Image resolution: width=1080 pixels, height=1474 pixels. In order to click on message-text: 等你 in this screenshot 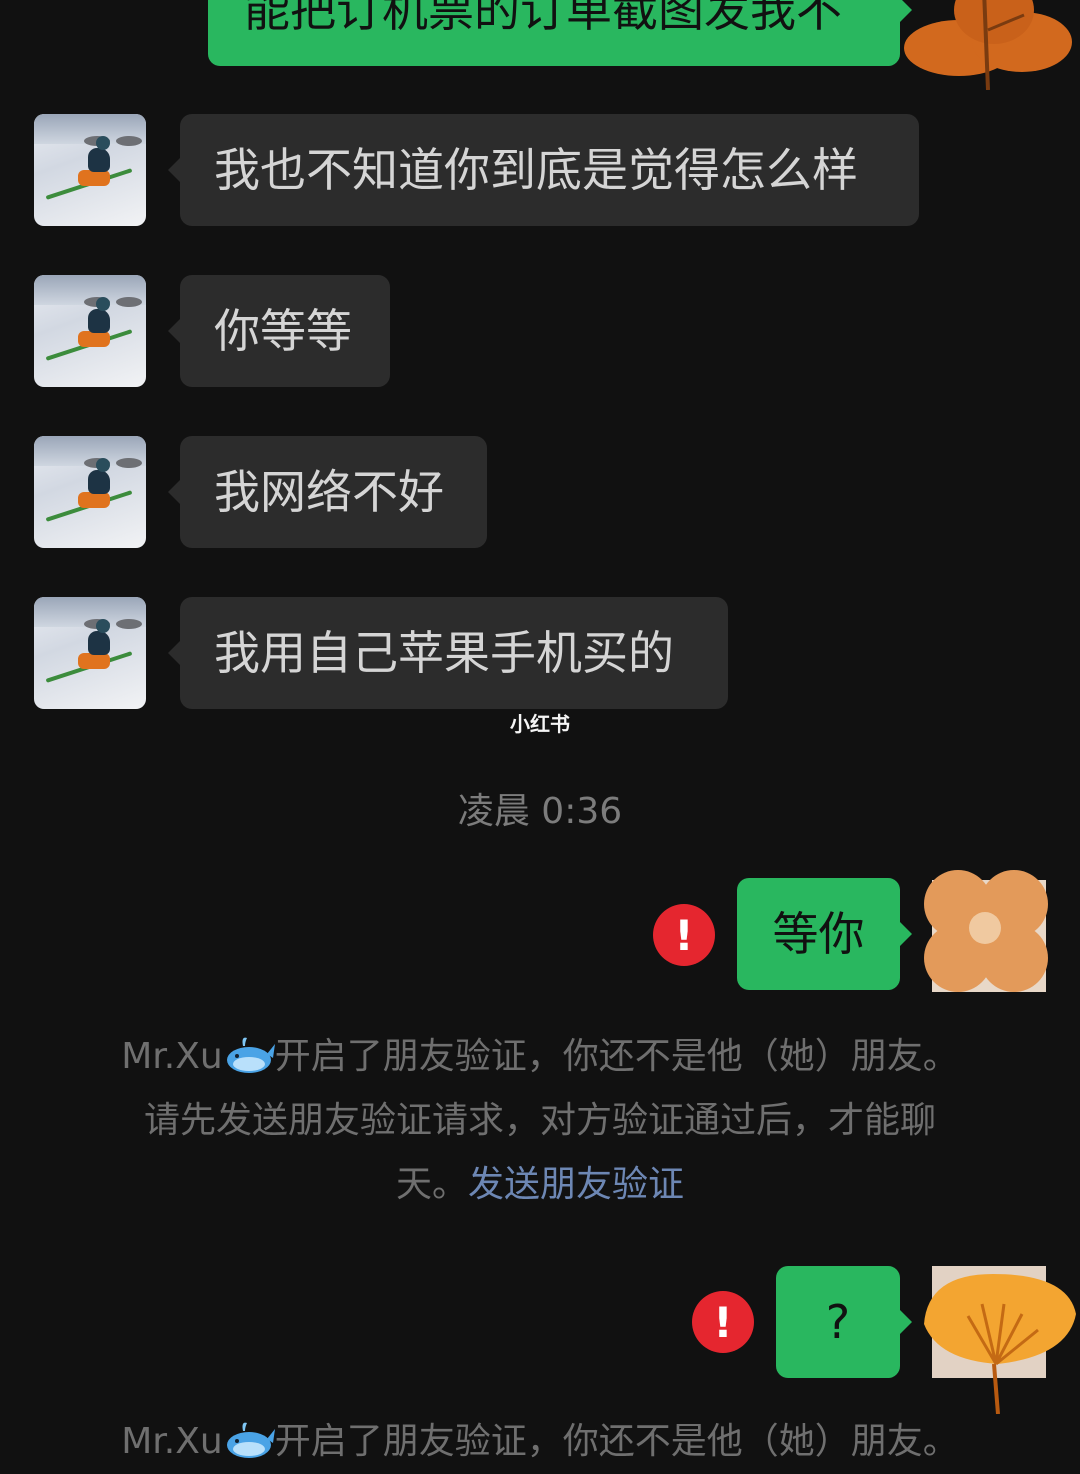, I will do `click(818, 934)`.